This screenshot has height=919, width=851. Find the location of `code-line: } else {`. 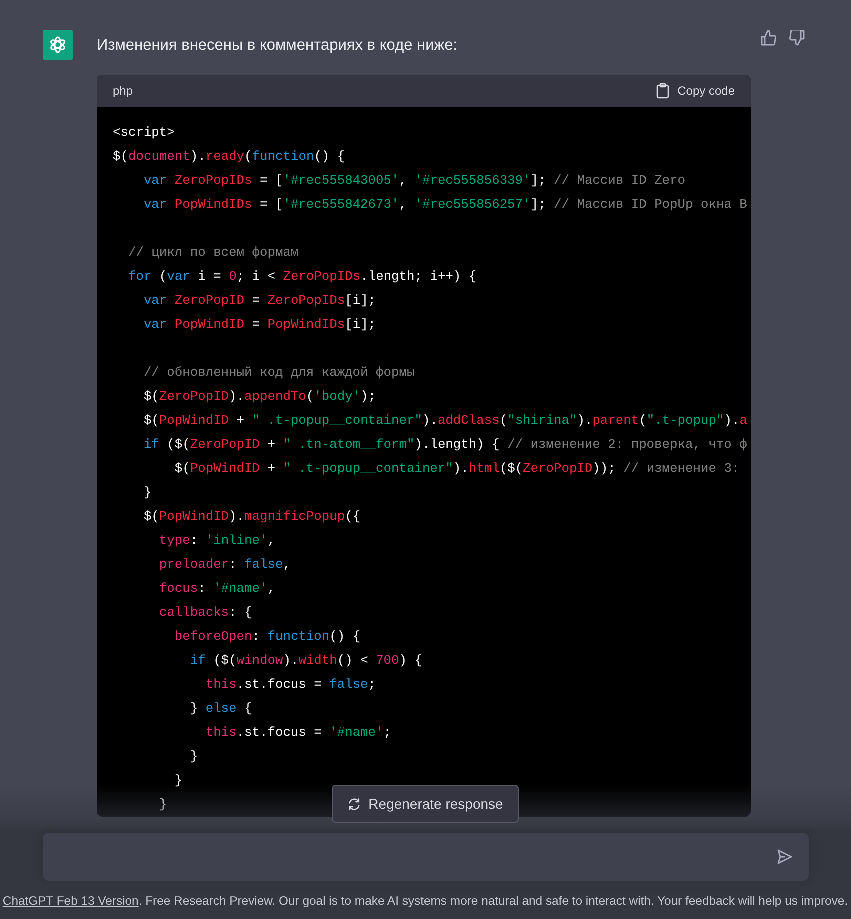

code-line: } else { is located at coordinates (220, 709).